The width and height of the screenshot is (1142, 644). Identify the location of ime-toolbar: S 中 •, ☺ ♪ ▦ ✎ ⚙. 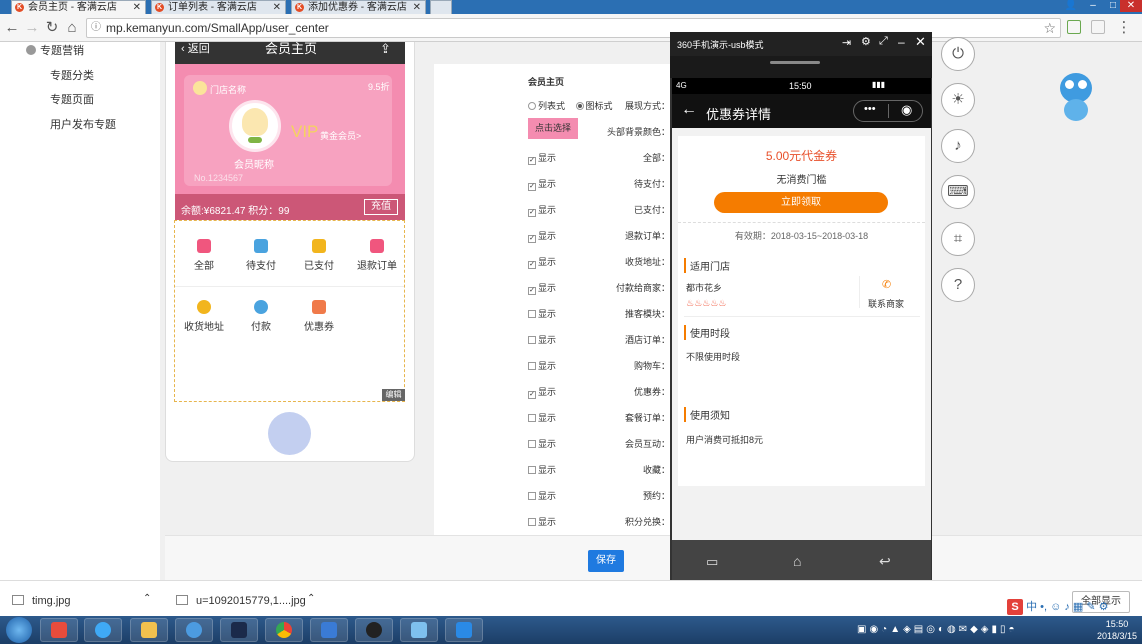
(1070, 607).